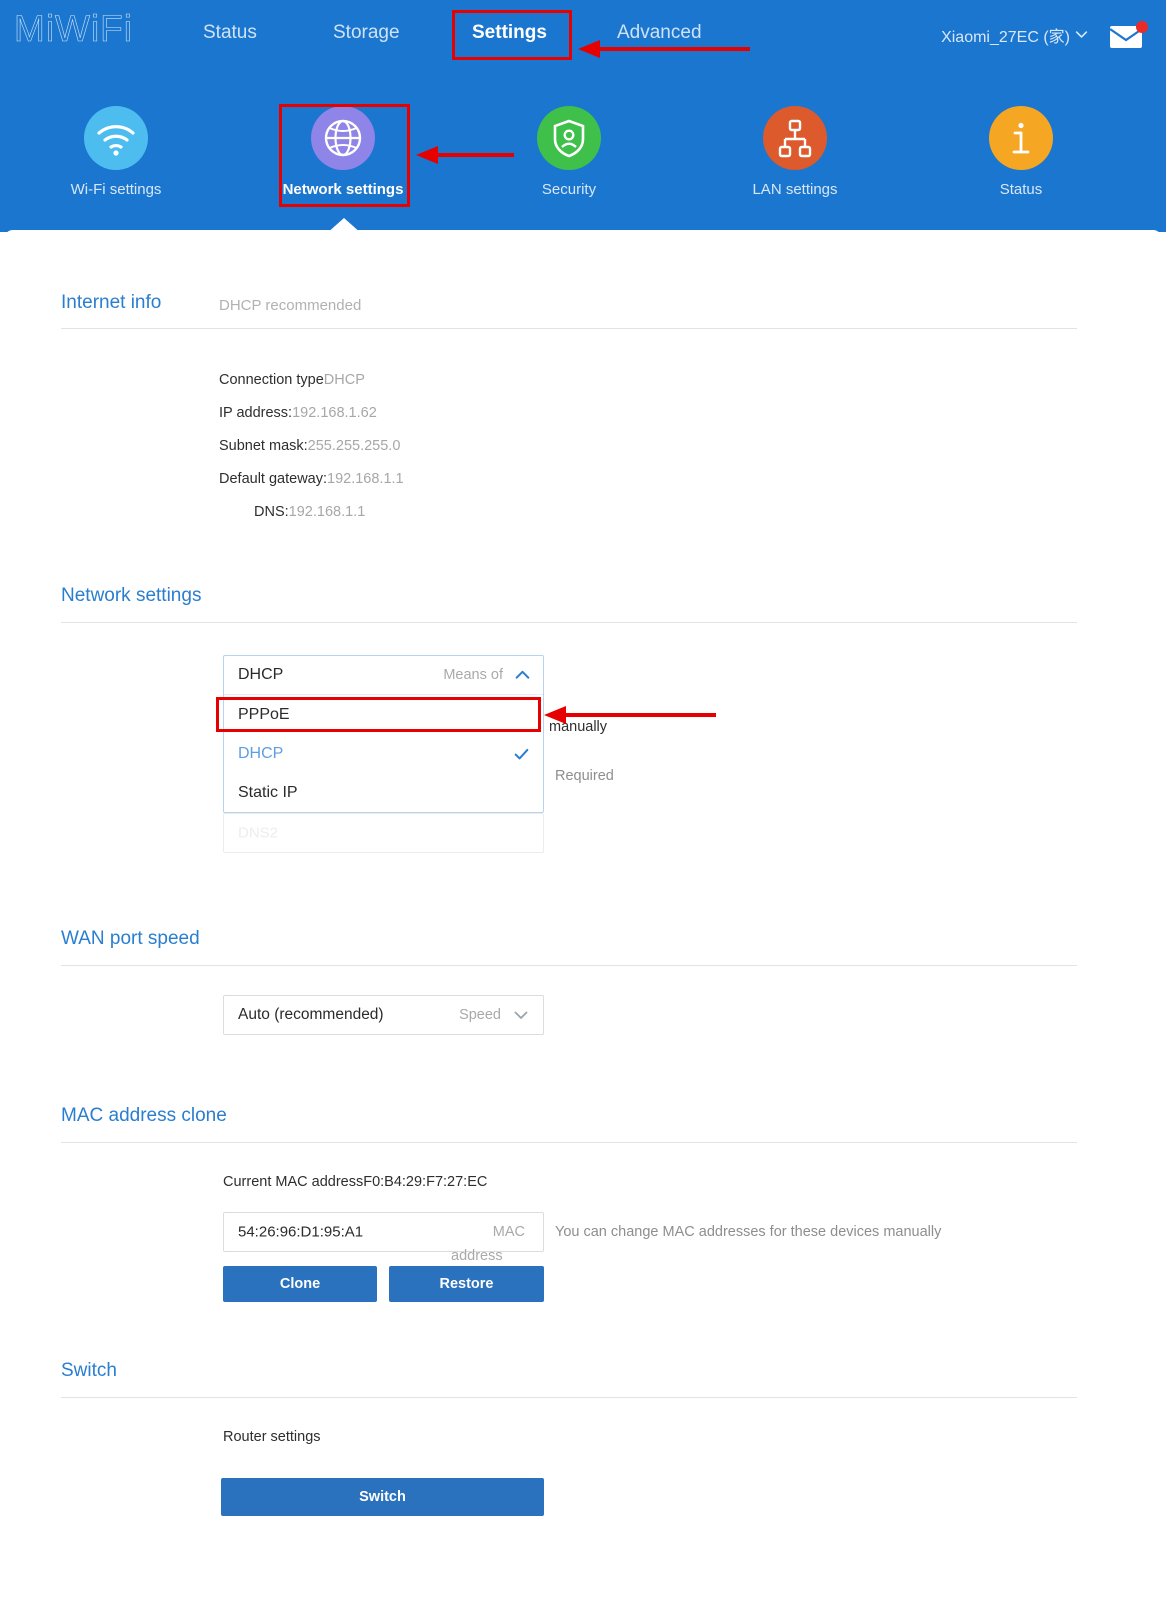 Image resolution: width=1166 pixels, height=1608 pixels. I want to click on section-title-wan-port-speed: WAN port speed, so click(130, 938).